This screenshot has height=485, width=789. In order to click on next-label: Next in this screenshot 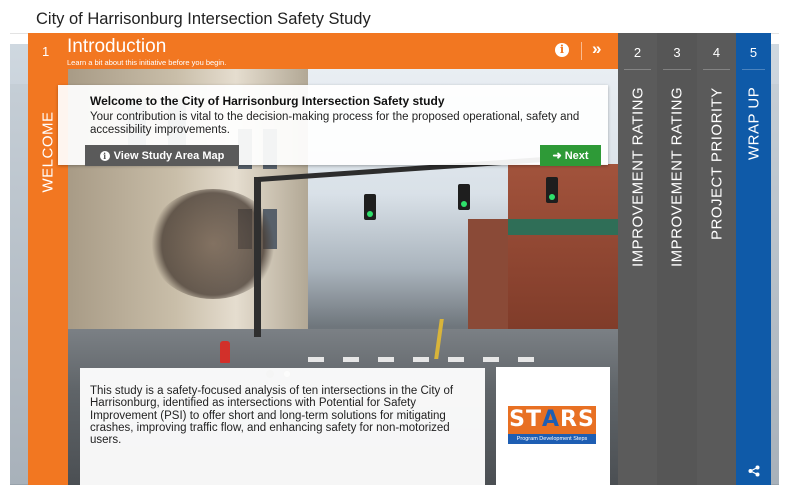, I will do `click(576, 155)`.